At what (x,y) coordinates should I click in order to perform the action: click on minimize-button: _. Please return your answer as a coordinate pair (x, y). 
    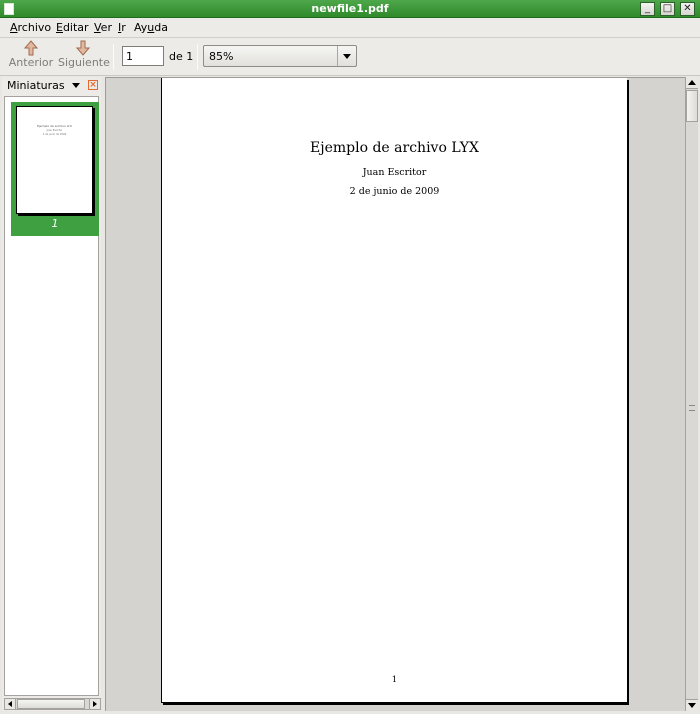
    Looking at the image, I should click on (647, 9).